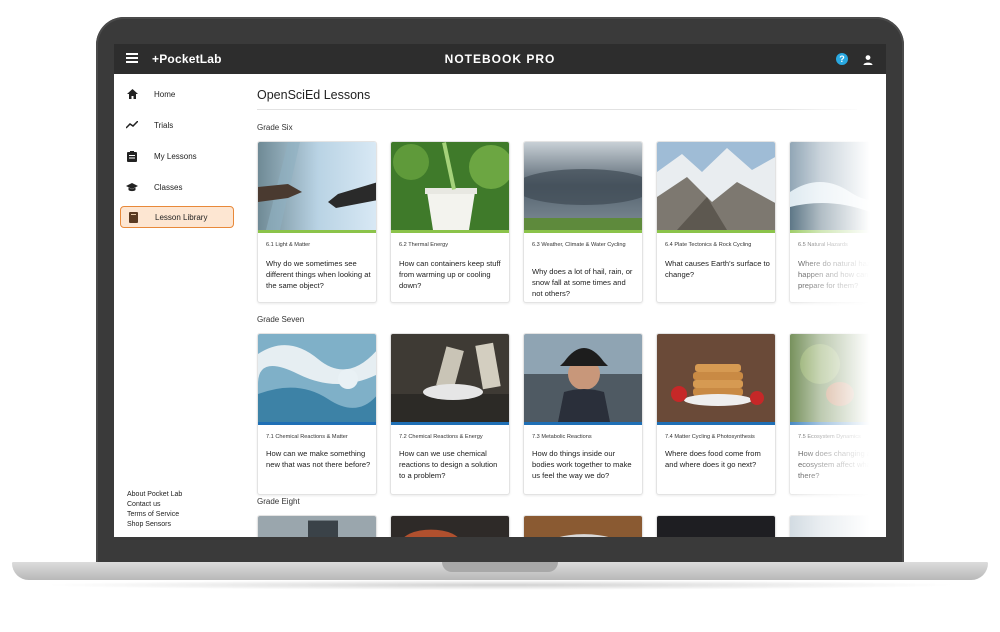 The width and height of the screenshot is (1000, 632). I want to click on lesson-tag: 7.4 Matter Cycling & Photosynthesis, so click(710, 437).